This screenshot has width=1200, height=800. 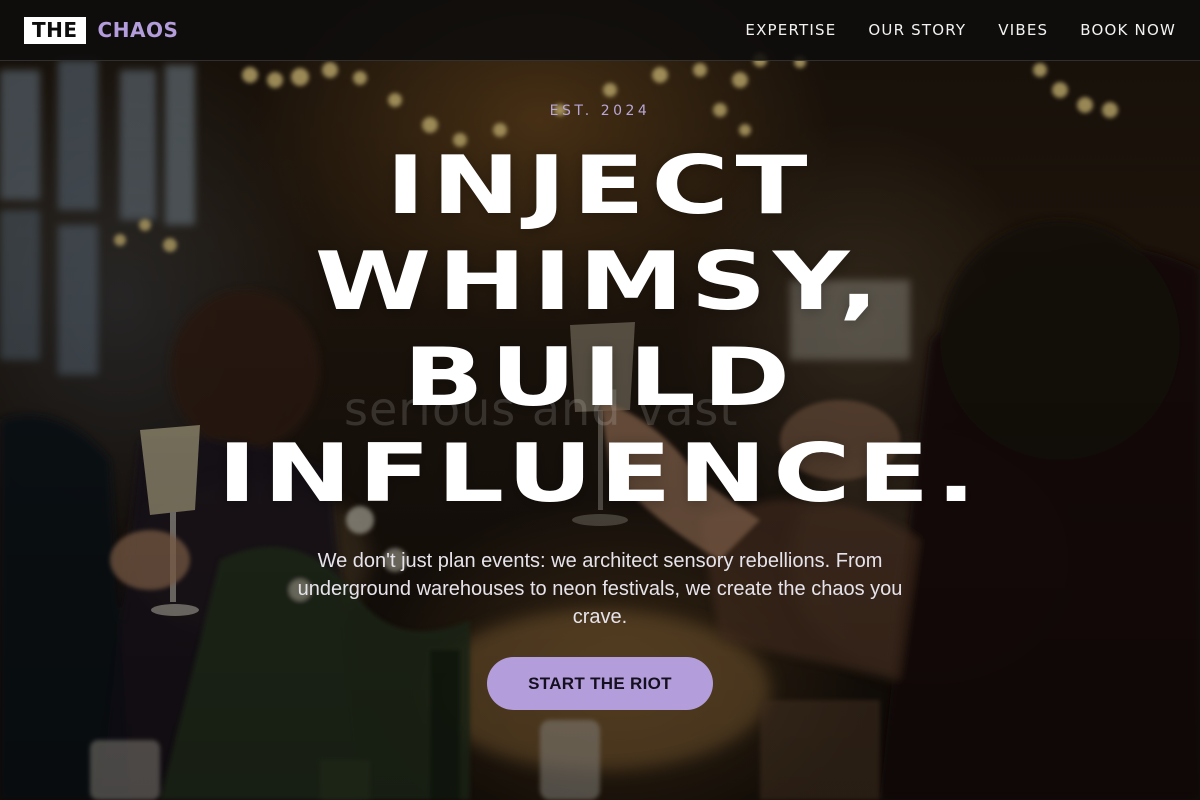 I want to click on hero-eyebrow: EST. 2024, so click(x=600, y=111).